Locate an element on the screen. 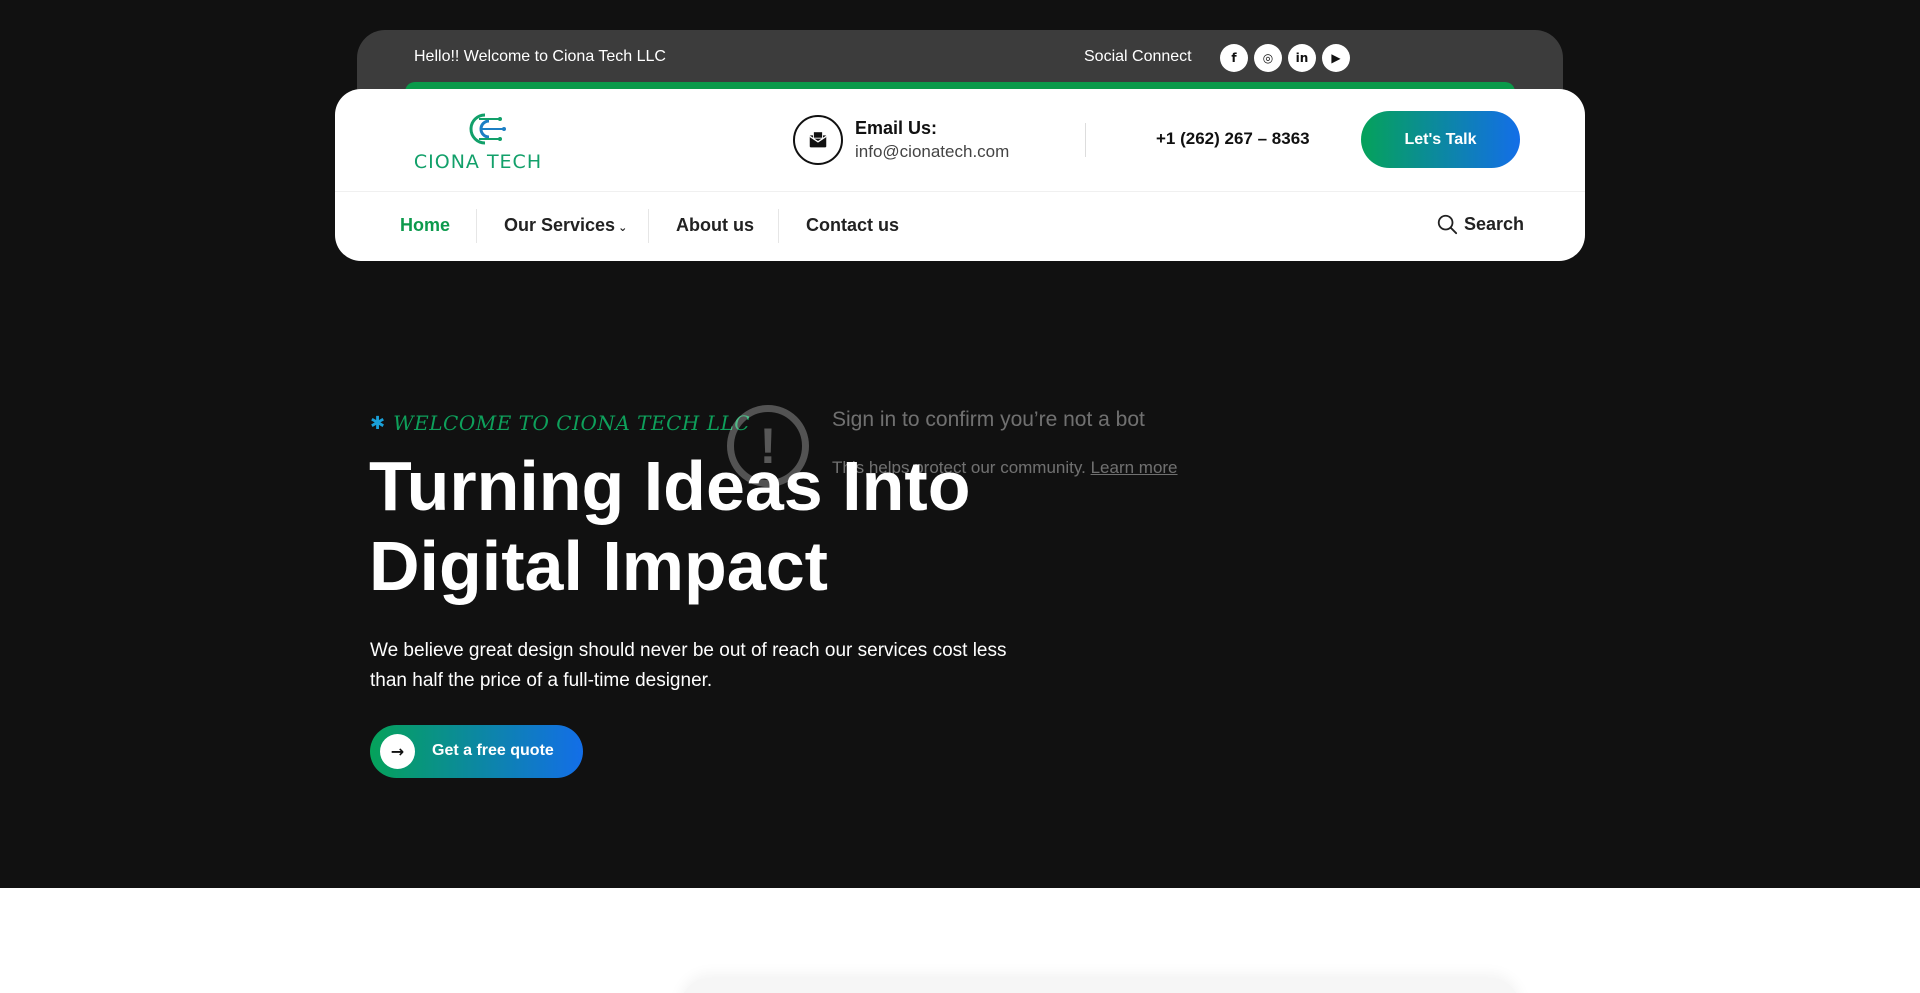  hero-tagline: ✱ WELCOME TO CIONA TECH LLC is located at coordinates (560, 423).